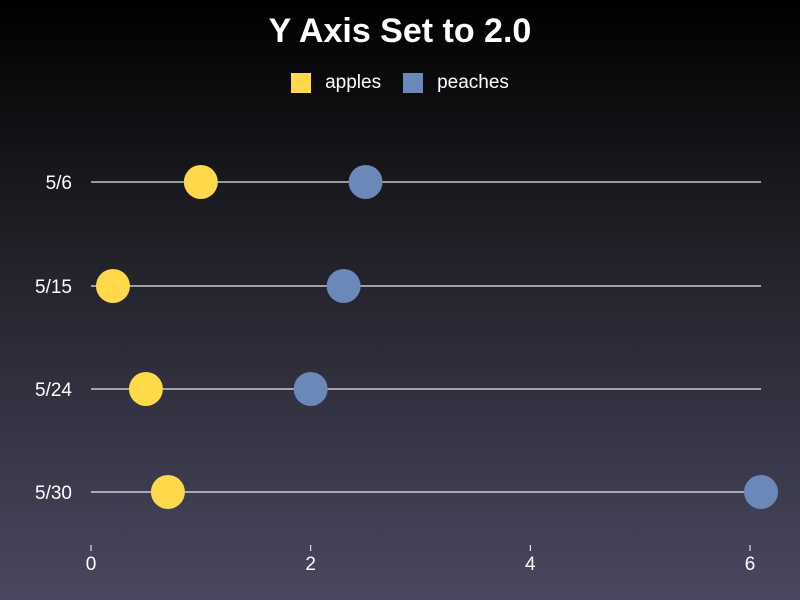 The height and width of the screenshot is (600, 800). What do you see at coordinates (53, 287) in the screenshot?
I see `category-label: 5/15` at bounding box center [53, 287].